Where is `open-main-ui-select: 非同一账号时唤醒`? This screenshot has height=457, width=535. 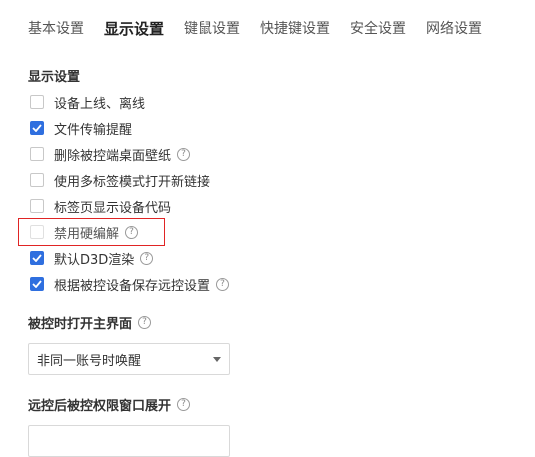
open-main-ui-select: 非同一账号时唤醒 is located at coordinates (129, 359).